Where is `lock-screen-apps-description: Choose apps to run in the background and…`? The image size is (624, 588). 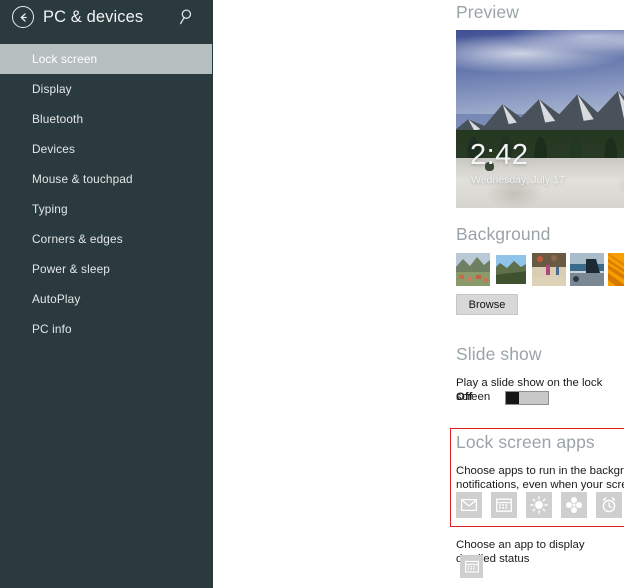 lock-screen-apps-description: Choose apps to run in the background and… is located at coordinates (540, 478).